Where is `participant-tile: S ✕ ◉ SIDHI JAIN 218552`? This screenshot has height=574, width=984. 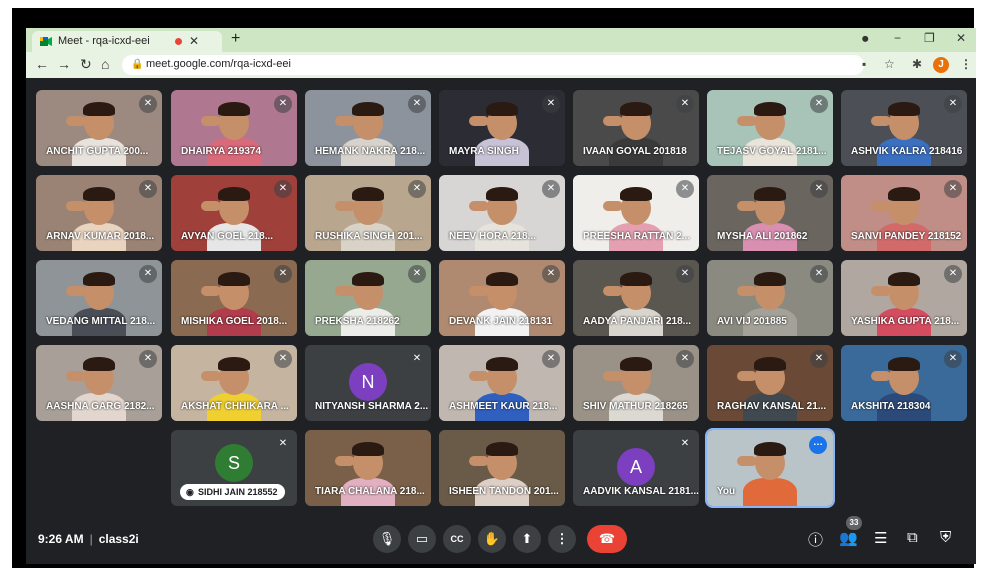
participant-tile: S ✕ ◉ SIDHI JAIN 218552 is located at coordinates (234, 468).